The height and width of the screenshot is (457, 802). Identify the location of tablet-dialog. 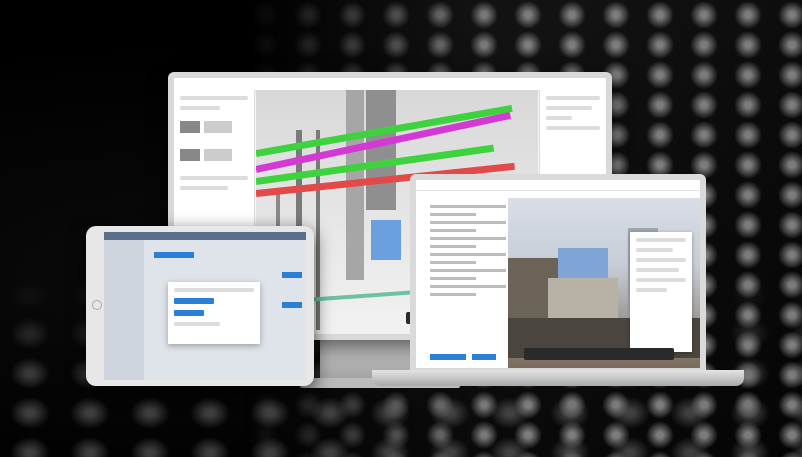
(214, 313).